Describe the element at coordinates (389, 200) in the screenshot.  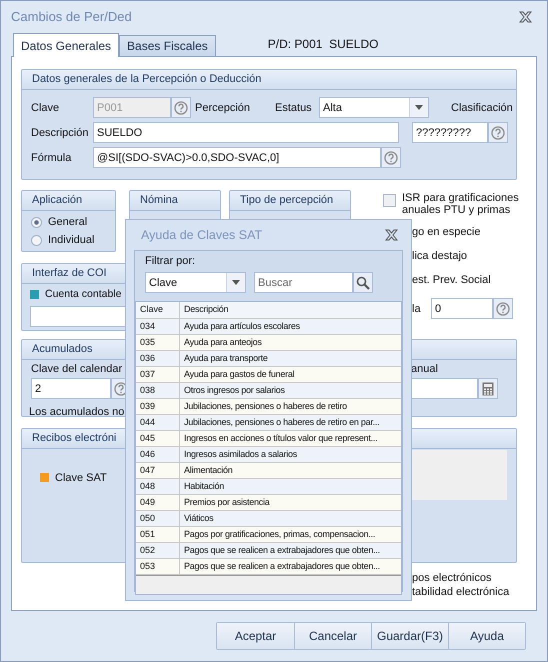
I see `checkbox` at that location.